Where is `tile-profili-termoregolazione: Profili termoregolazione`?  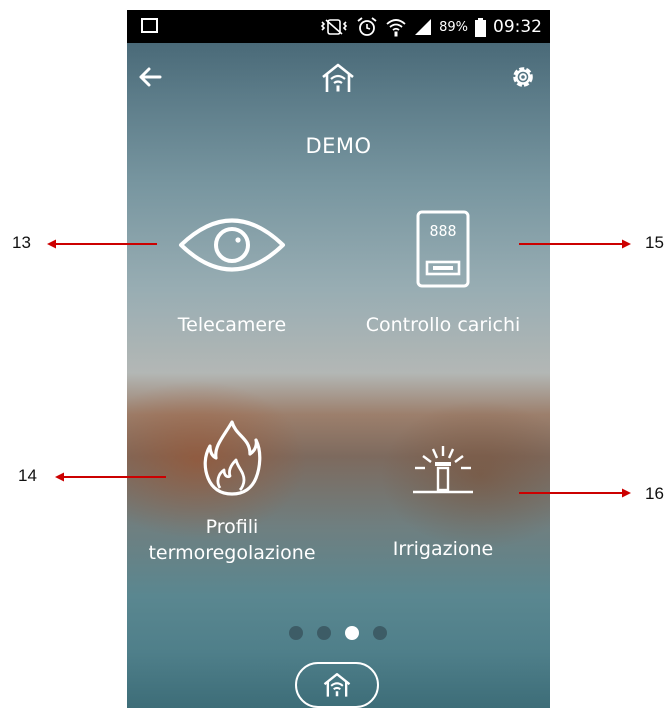 tile-profili-termoregolazione: Profili termoregolazione is located at coordinates (232, 492).